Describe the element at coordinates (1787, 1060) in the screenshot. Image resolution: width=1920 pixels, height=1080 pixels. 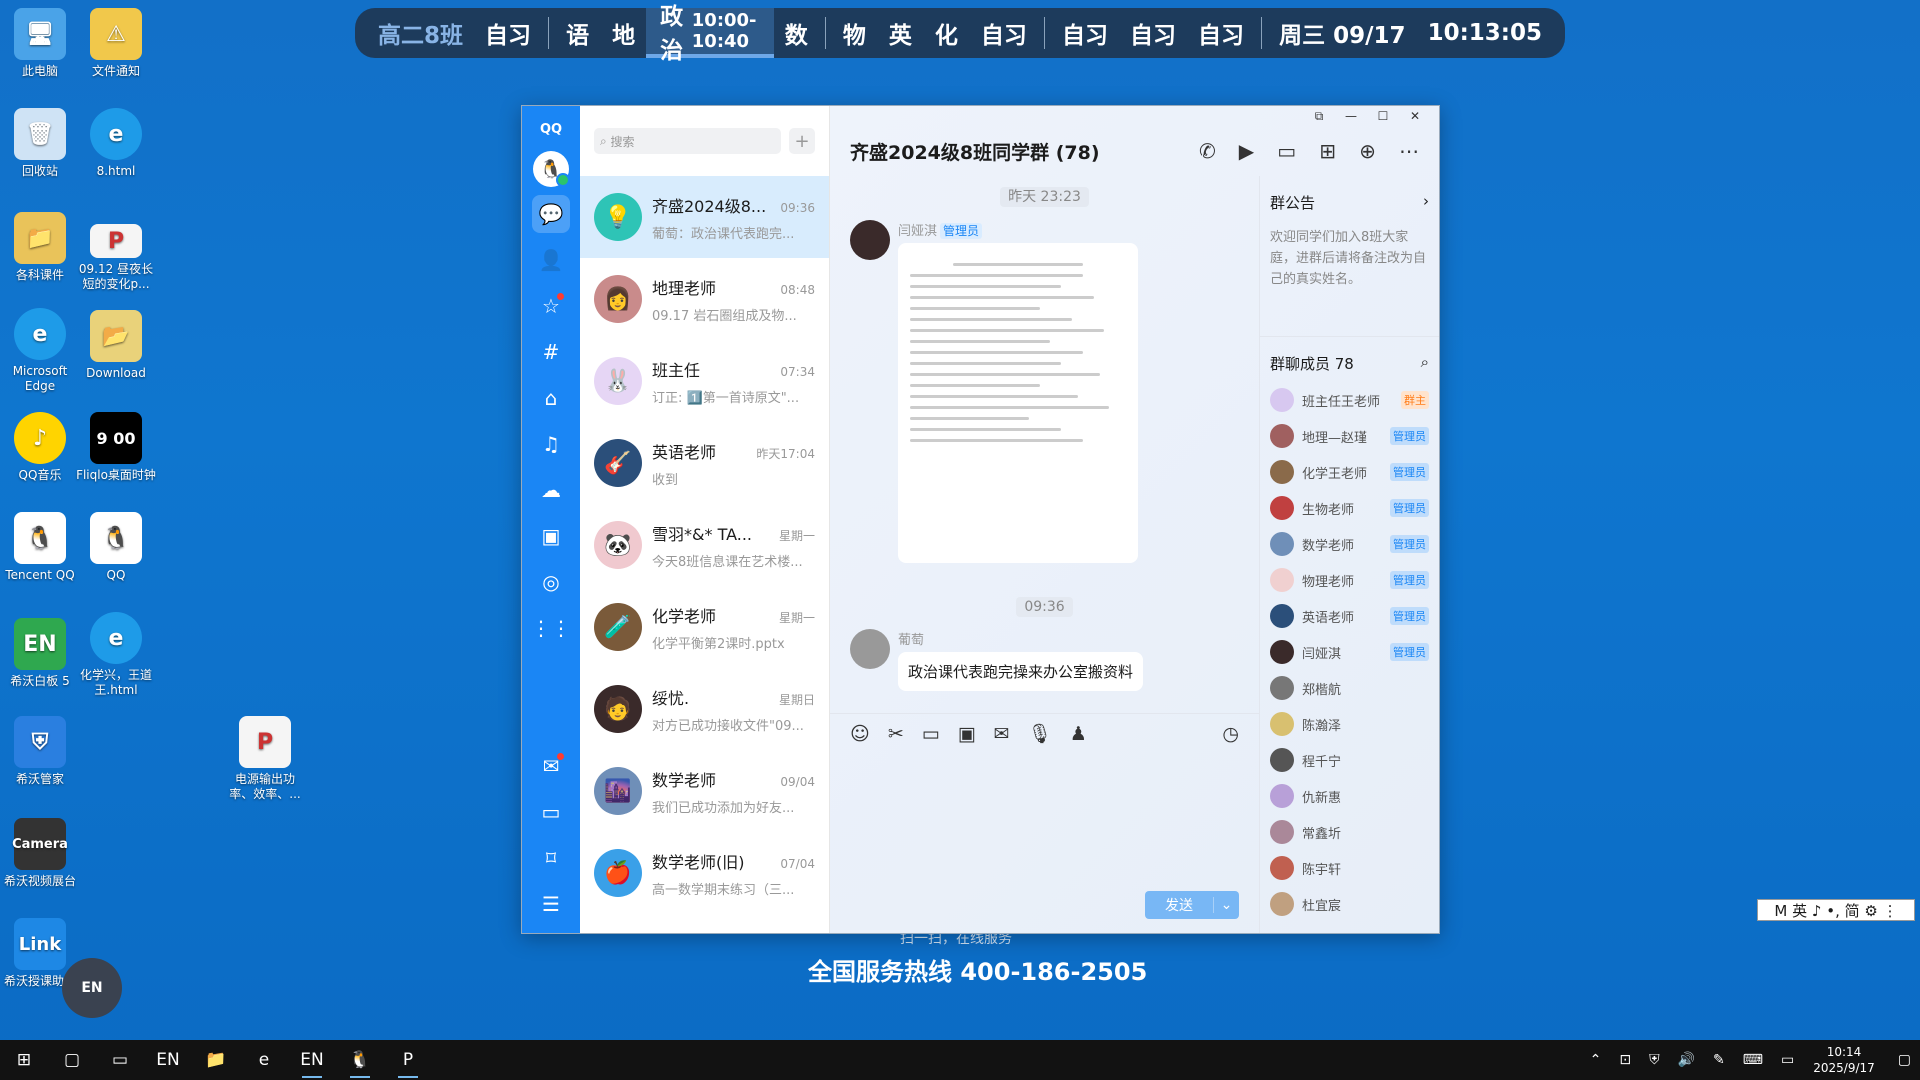
I see `tablet-icon: ▭` at that location.